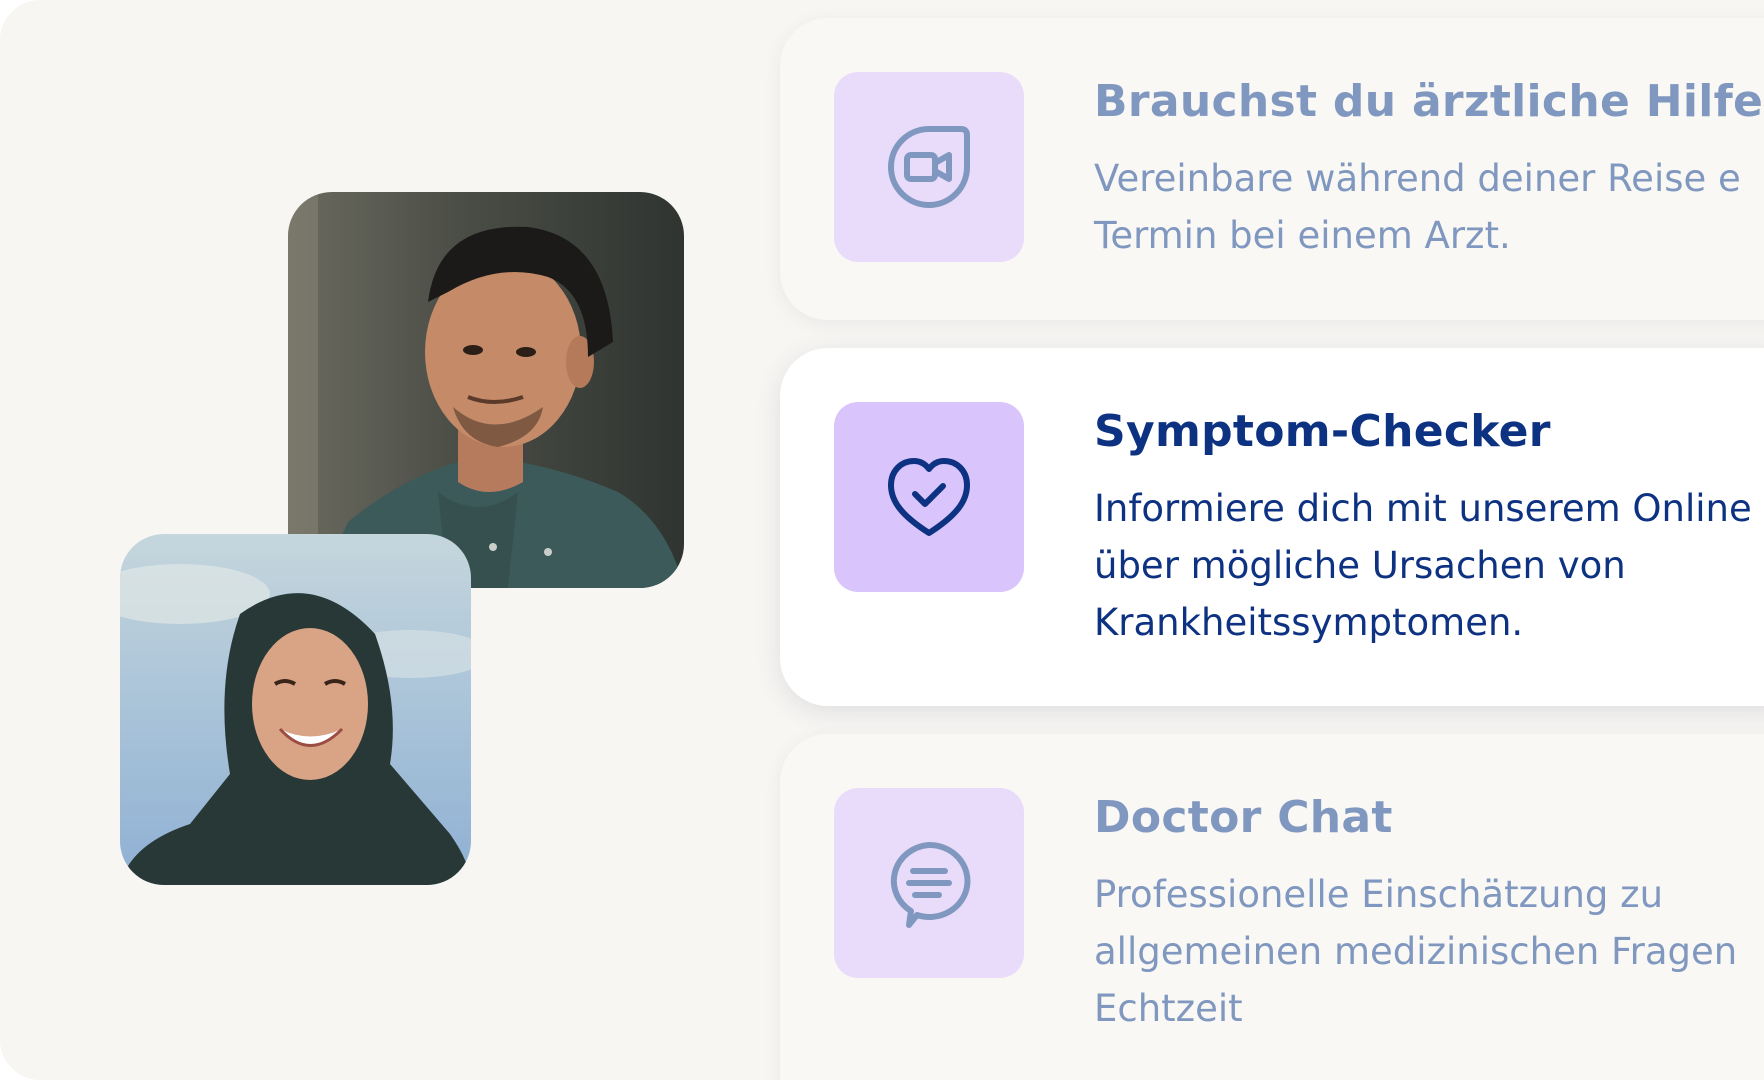  What do you see at coordinates (295, 709) in the screenshot?
I see `doctor-photo-woman` at bounding box center [295, 709].